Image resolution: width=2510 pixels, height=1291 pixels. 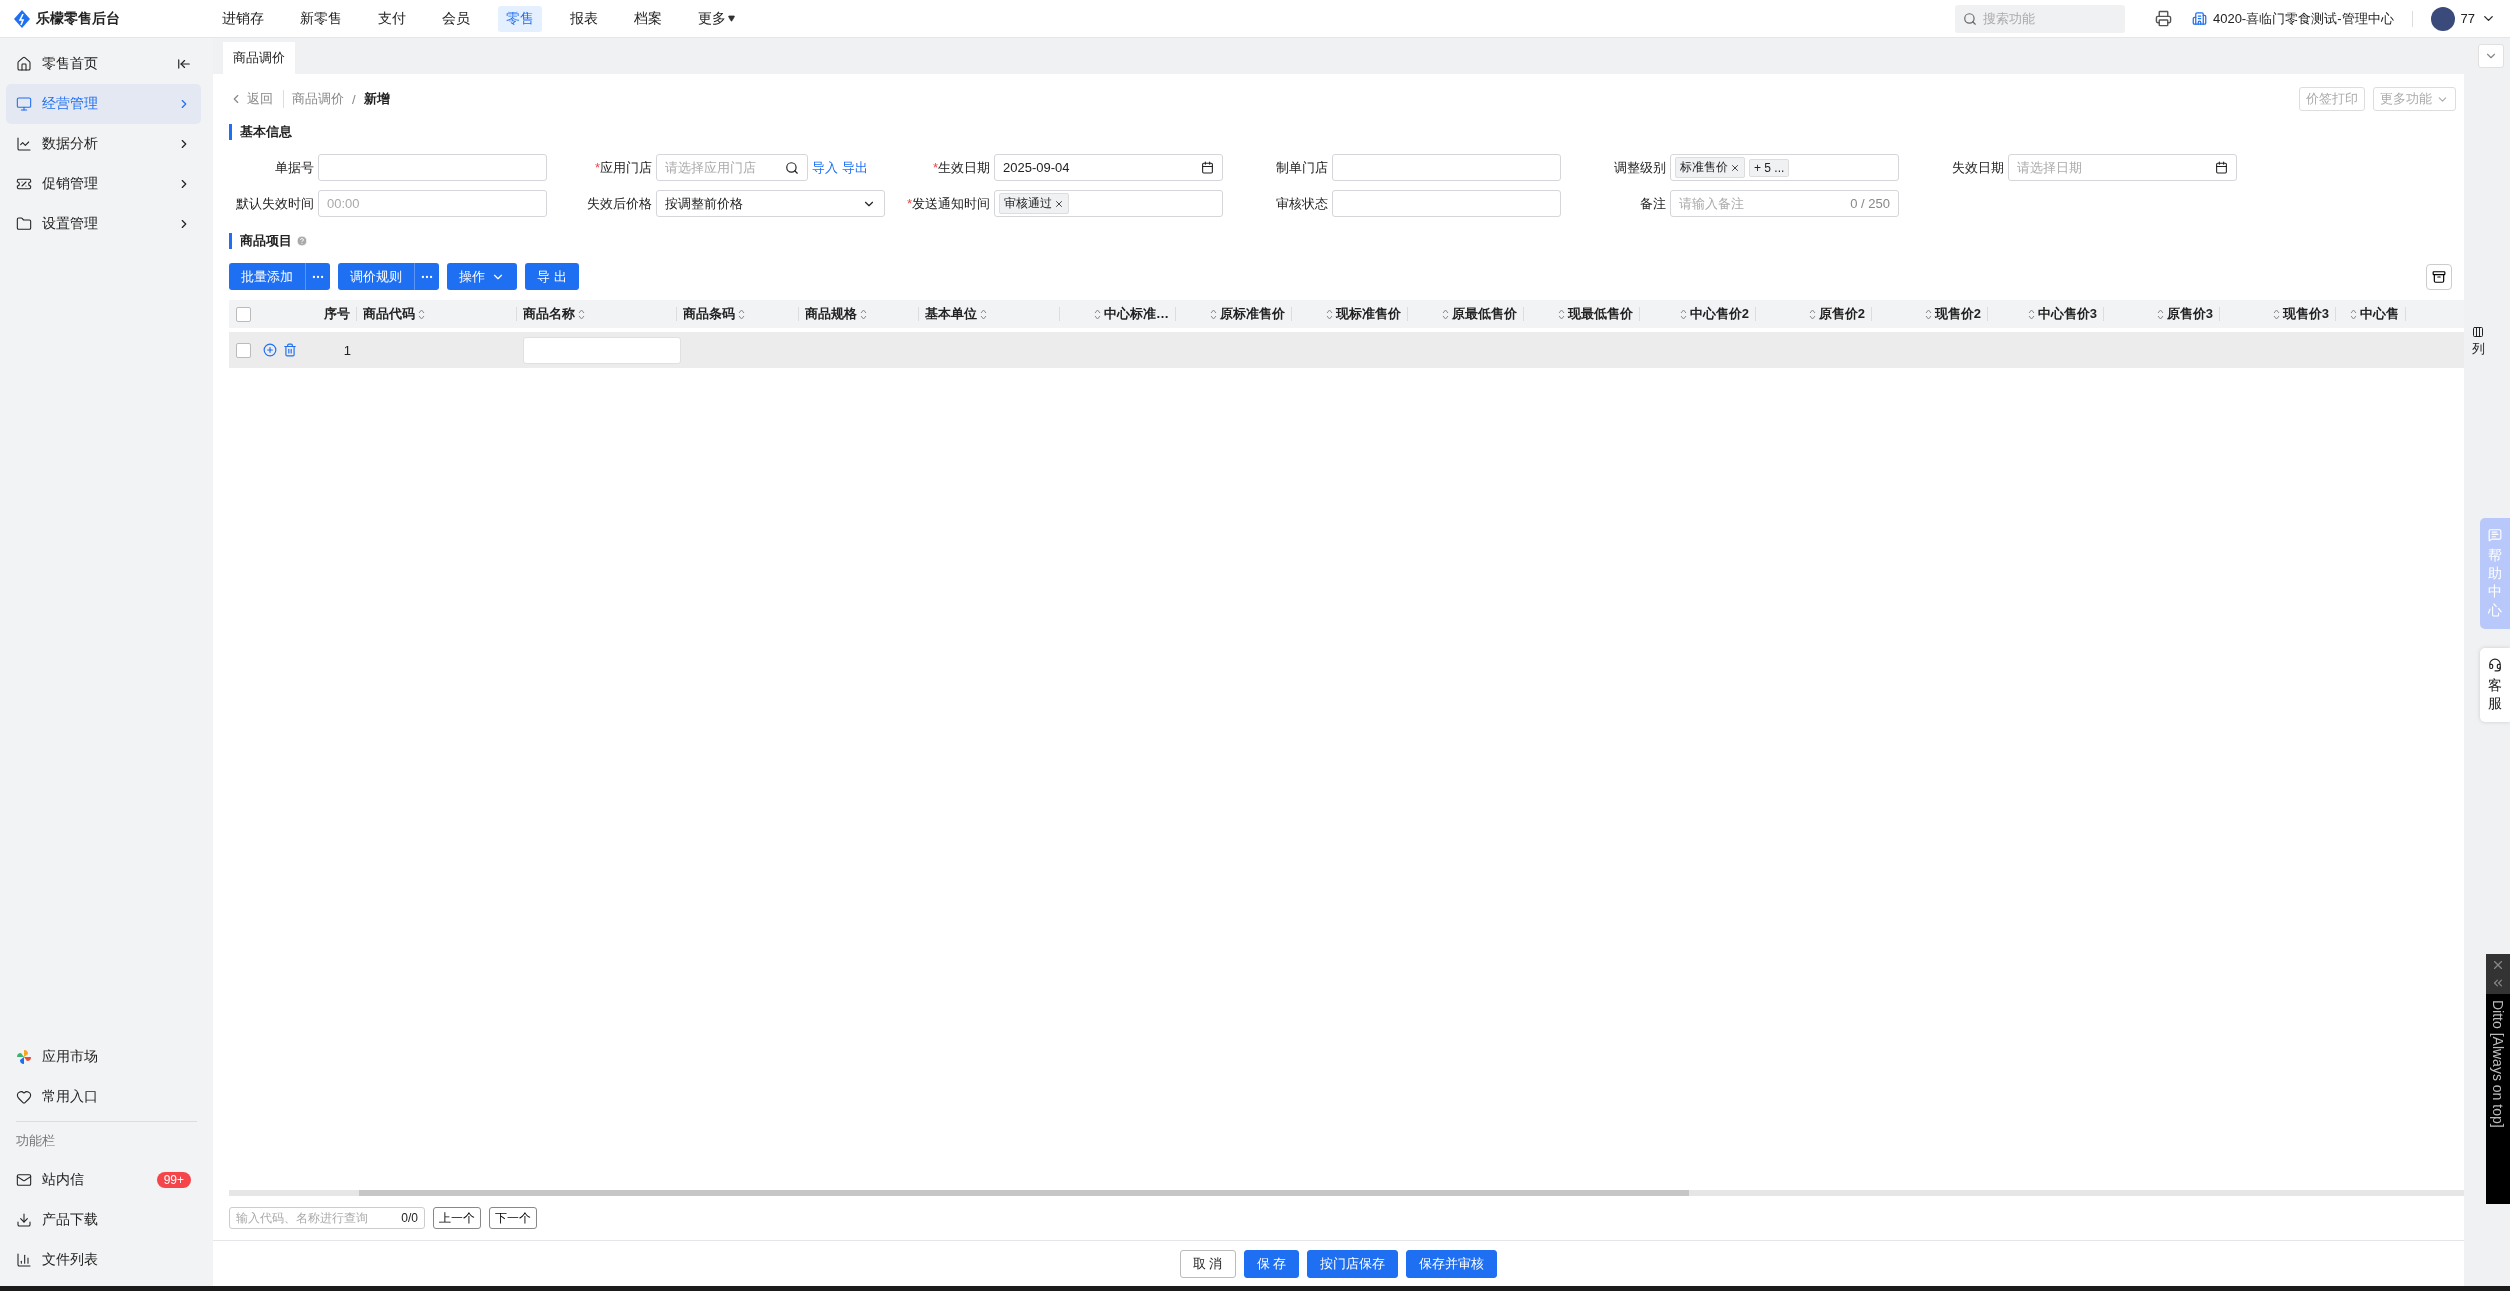 I want to click on prev-button: 上一个, so click(x=457, y=1218).